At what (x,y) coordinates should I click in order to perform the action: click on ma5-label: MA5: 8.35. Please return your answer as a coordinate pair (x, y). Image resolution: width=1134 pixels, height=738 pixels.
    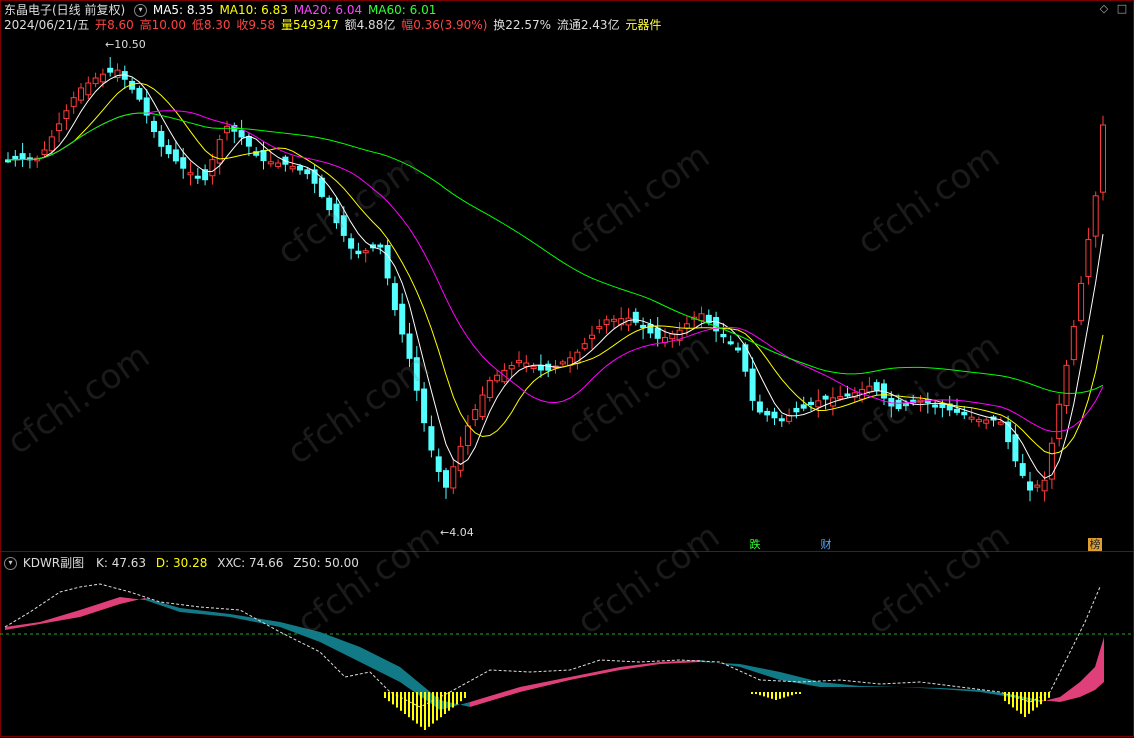
    Looking at the image, I should click on (183, 10).